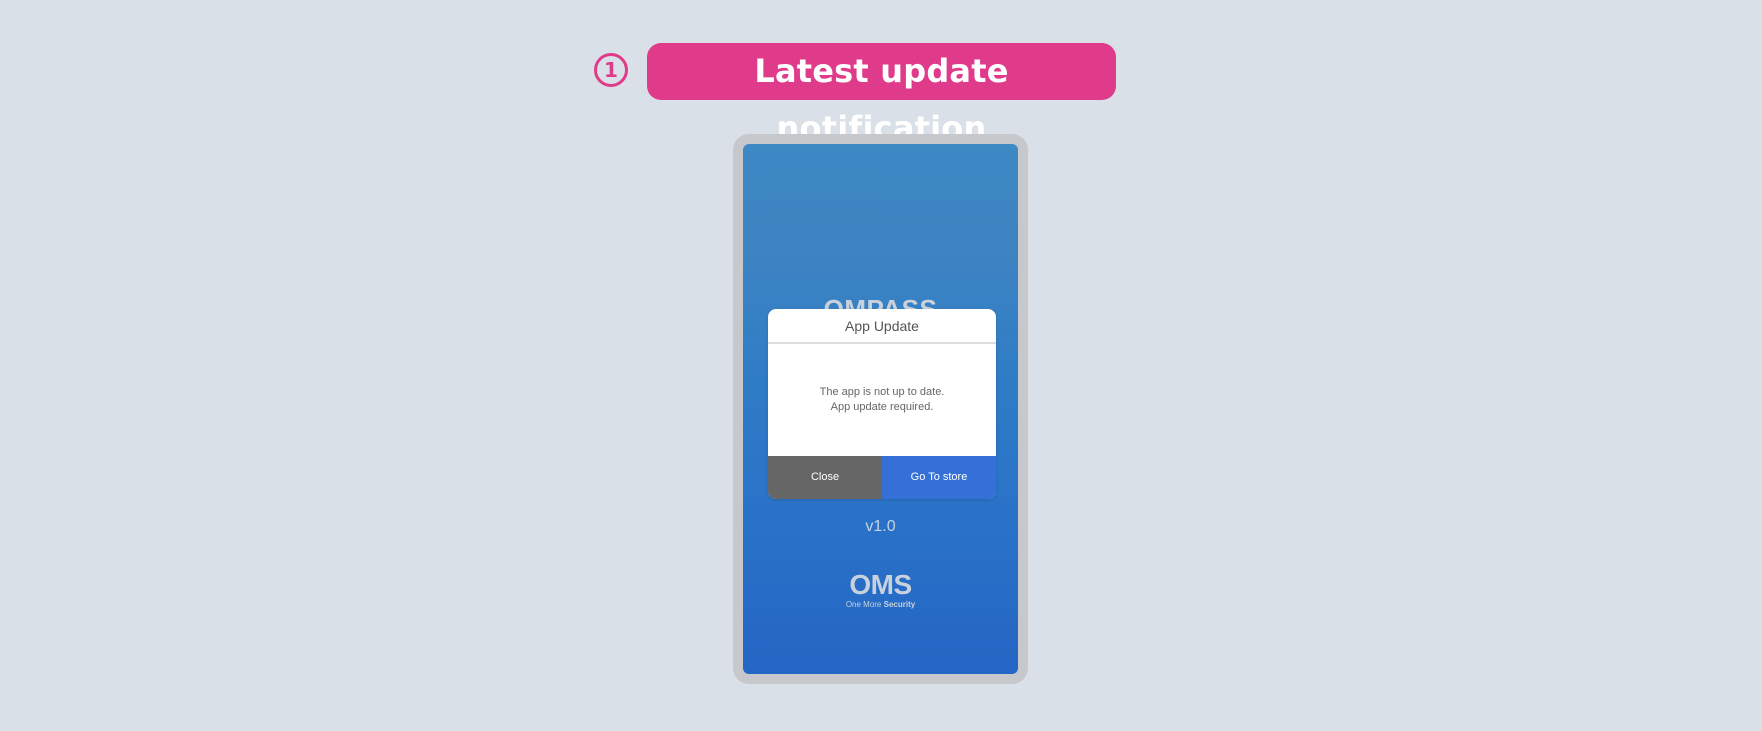  I want to click on section-title: Latest update notification, so click(881, 95).